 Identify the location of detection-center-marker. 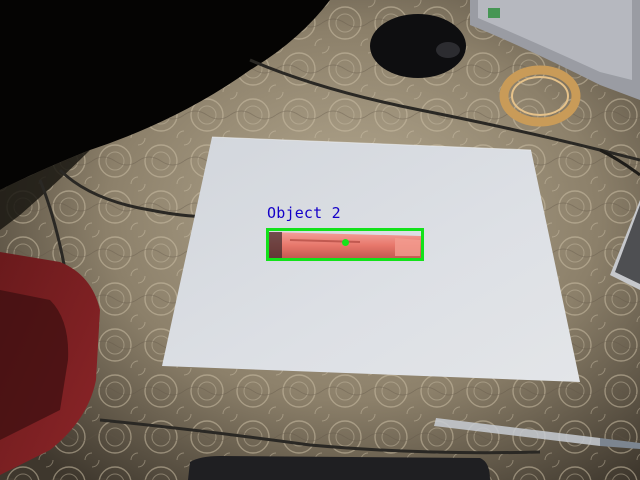
(345, 242).